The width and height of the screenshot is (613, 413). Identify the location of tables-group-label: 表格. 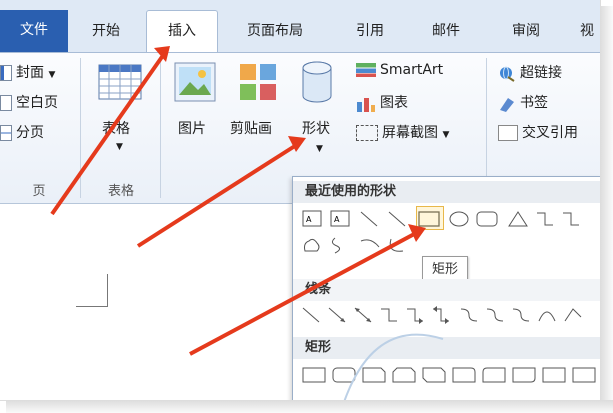
(120, 191).